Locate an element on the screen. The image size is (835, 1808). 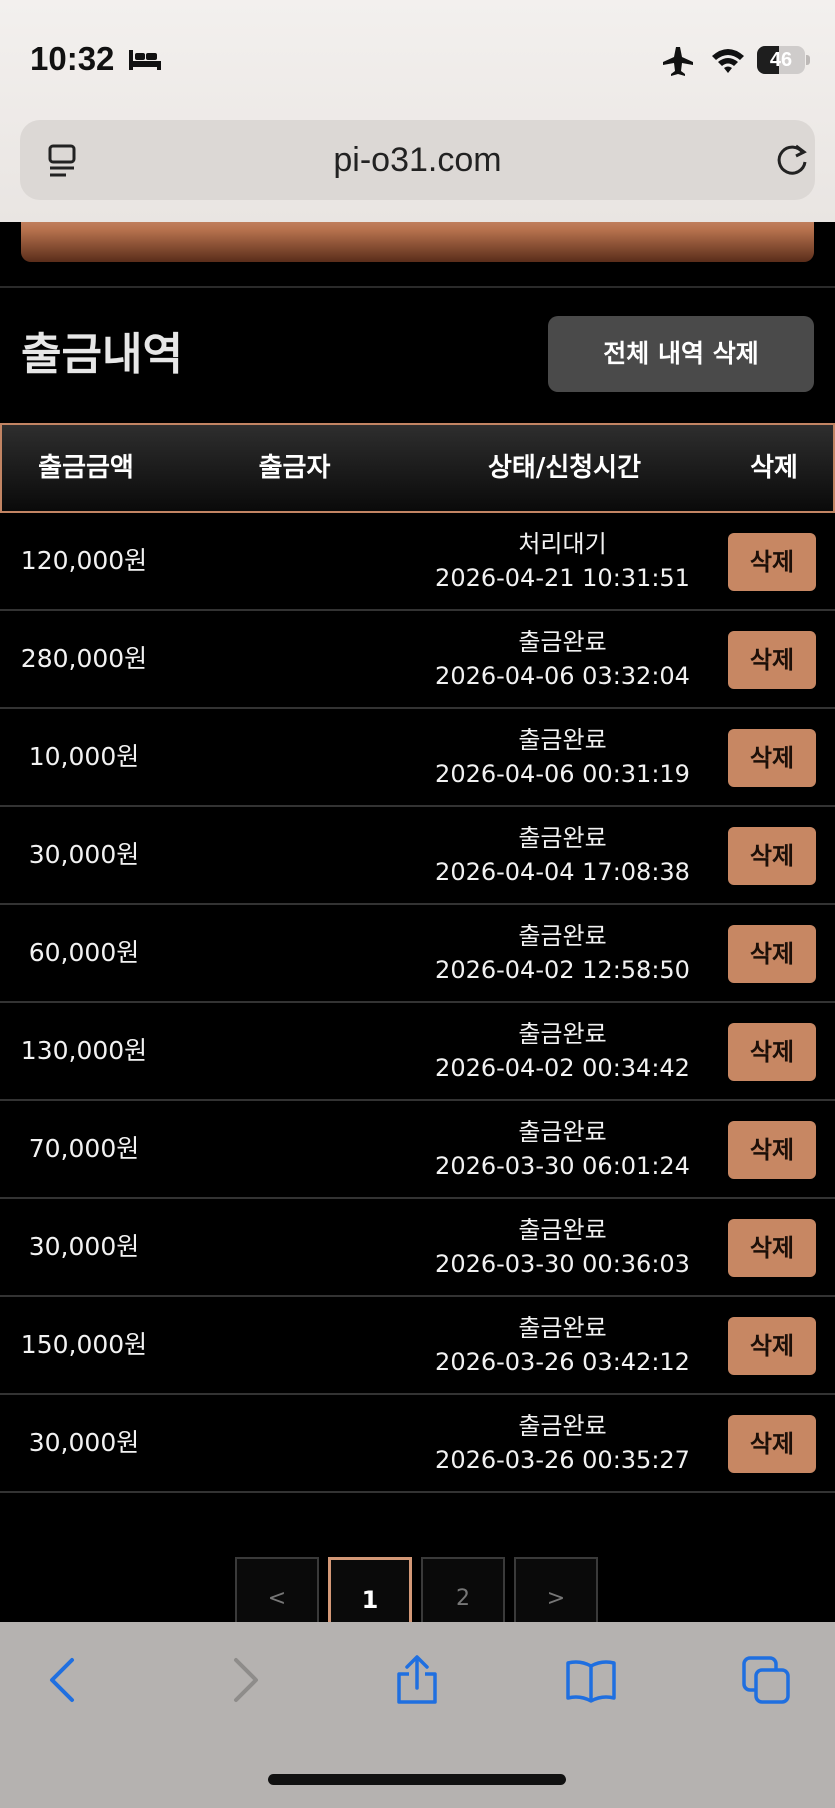
status-text: 처리대기 is located at coordinates (562, 544).